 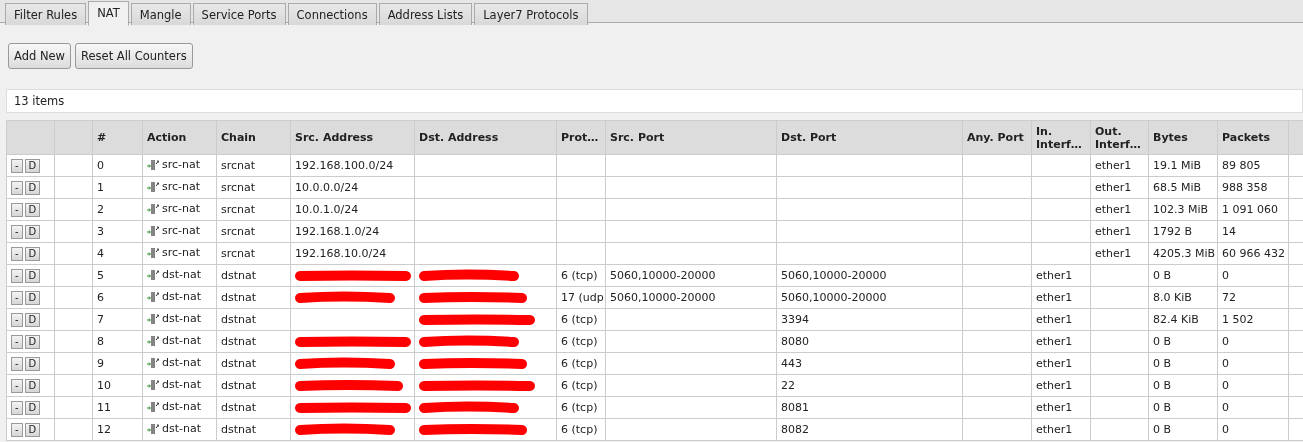 What do you see at coordinates (1253, 253) in the screenshot?
I see `table-cell: 60 966 432` at bounding box center [1253, 253].